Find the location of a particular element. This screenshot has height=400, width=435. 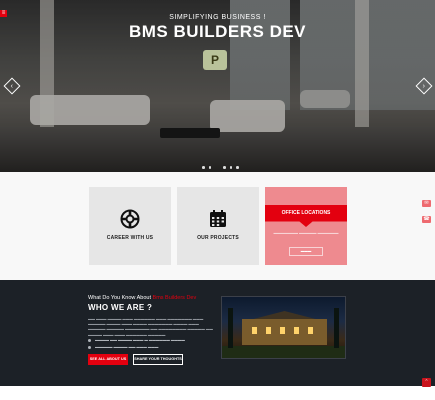

about-kicker-brand: Bms Builders Dev is located at coordinates (174, 298).